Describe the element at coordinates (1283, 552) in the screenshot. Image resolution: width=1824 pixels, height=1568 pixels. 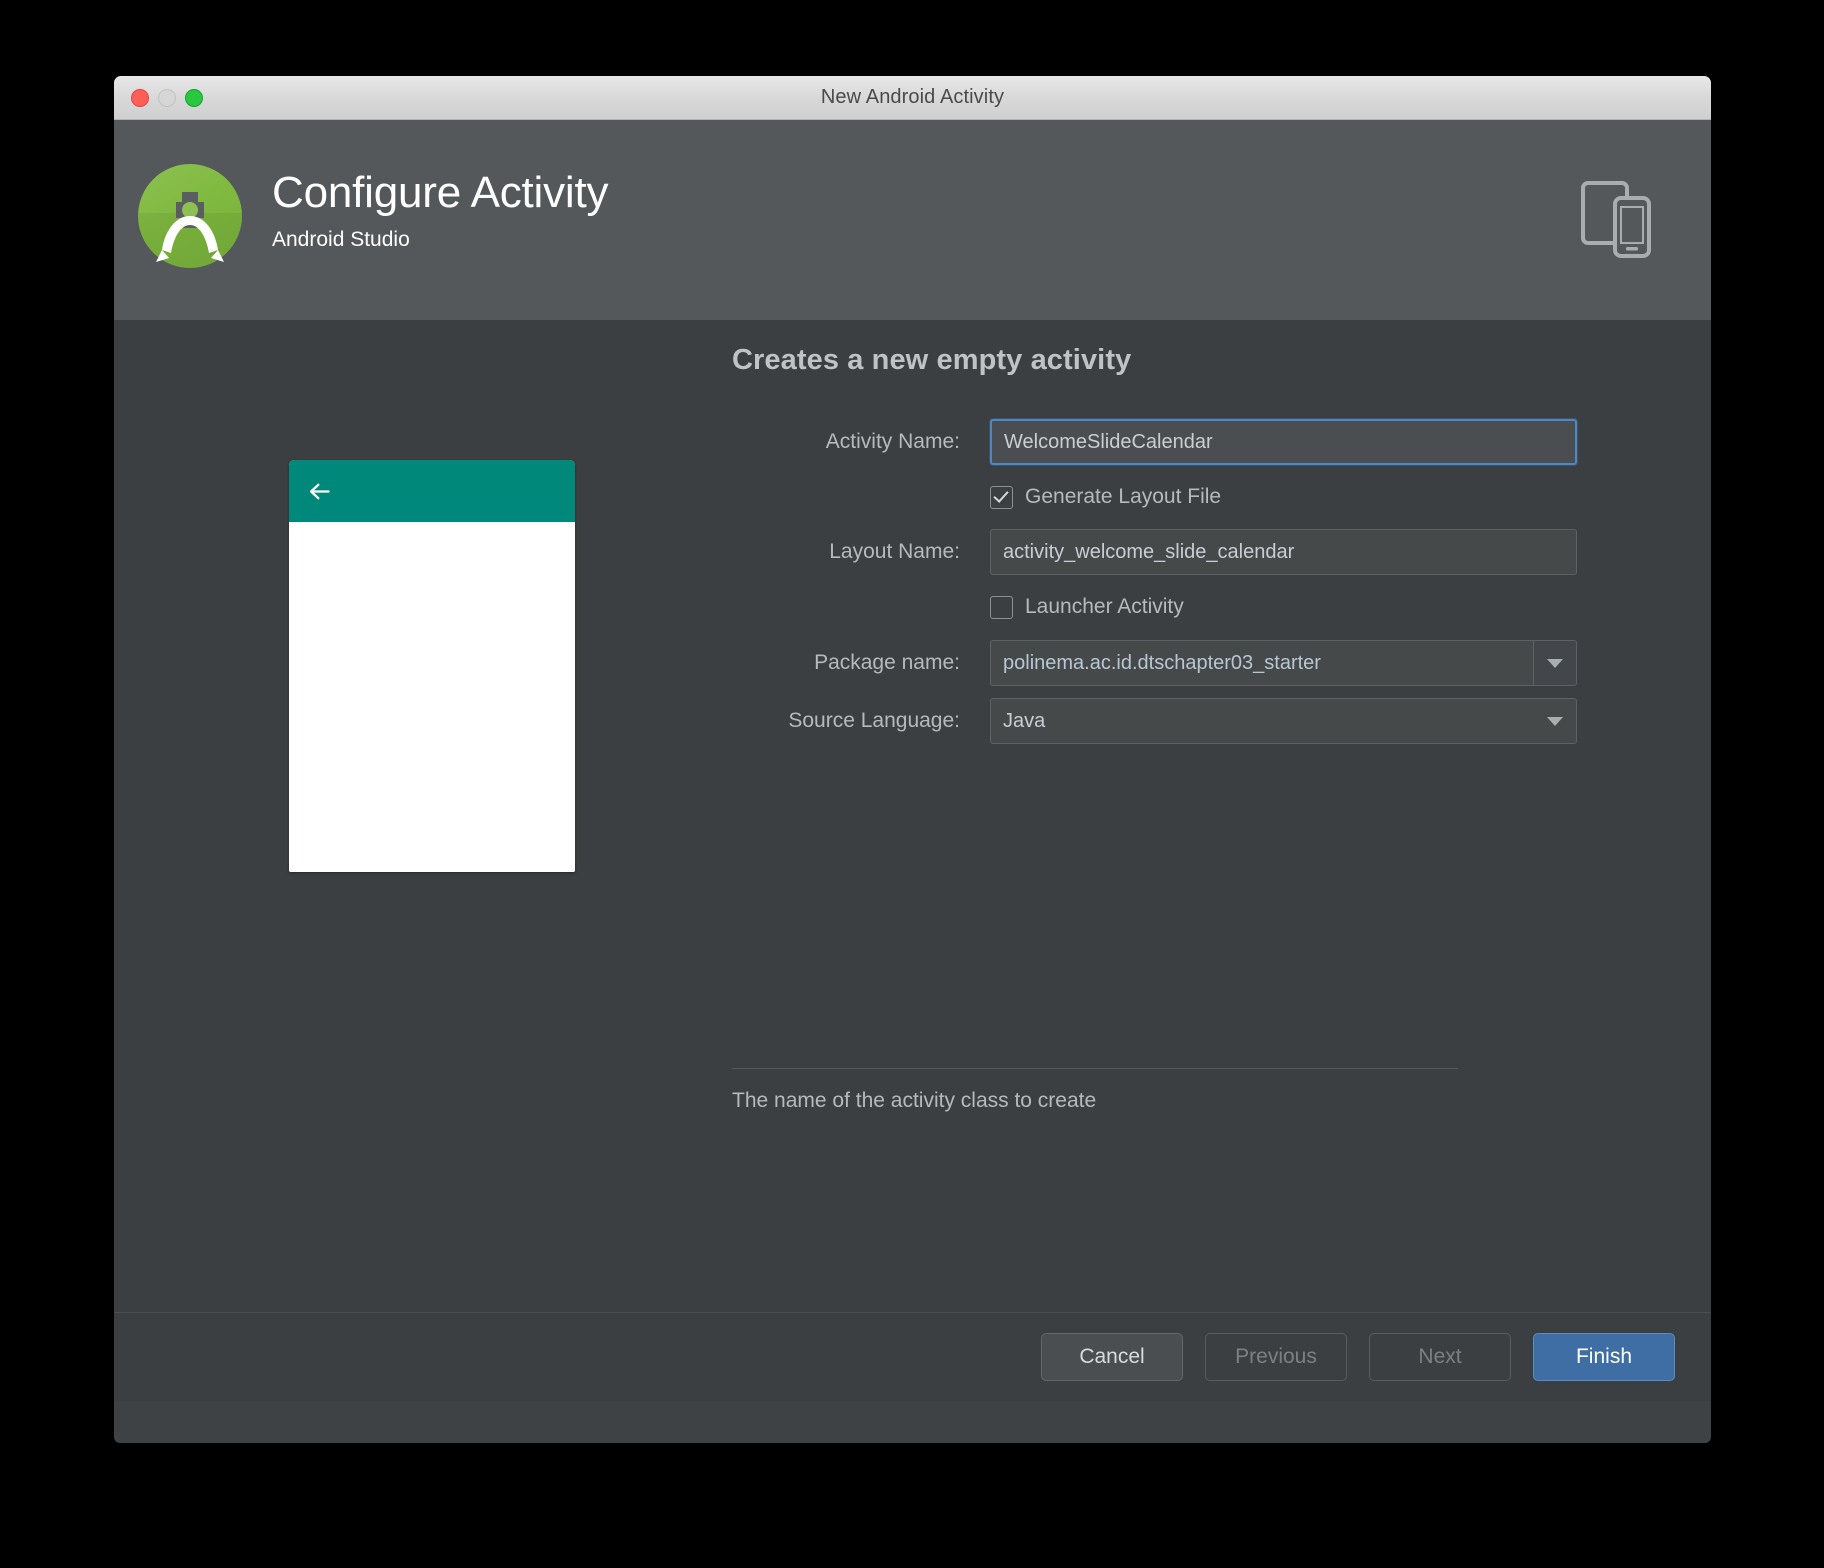
I see `layout-name-input` at that location.